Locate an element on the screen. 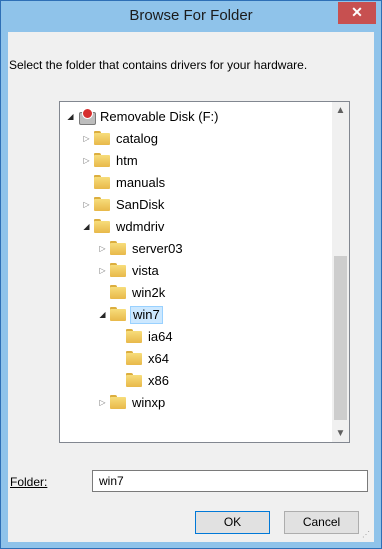  window-frame-left is located at coordinates (4, 287).